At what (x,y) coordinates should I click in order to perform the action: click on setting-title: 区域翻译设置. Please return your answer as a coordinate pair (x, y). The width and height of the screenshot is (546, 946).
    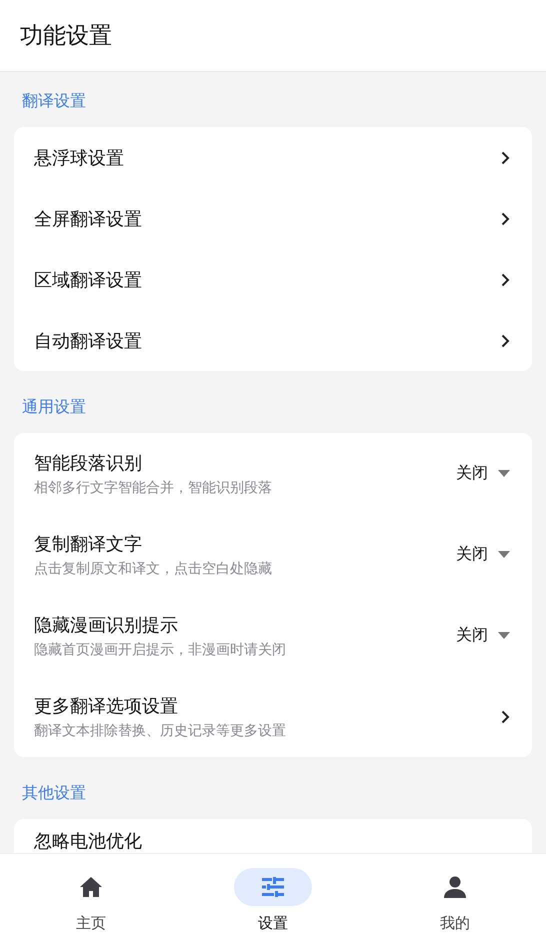
    Looking at the image, I should click on (88, 280).